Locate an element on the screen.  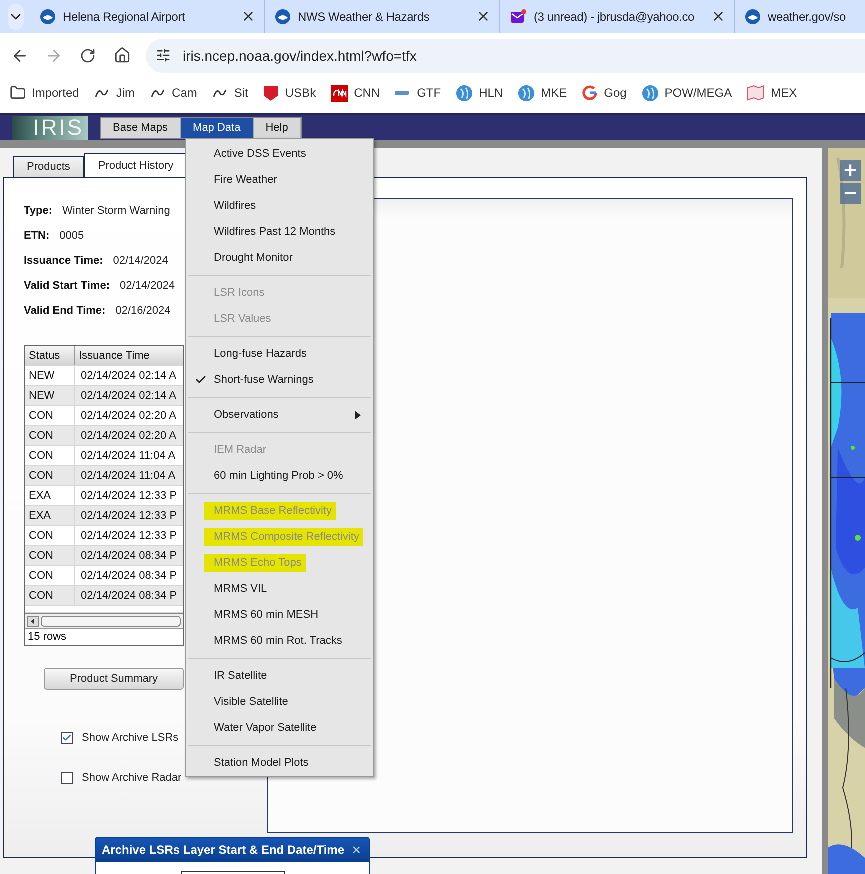
menu-item: Active DSS Events is located at coordinates (279, 154).